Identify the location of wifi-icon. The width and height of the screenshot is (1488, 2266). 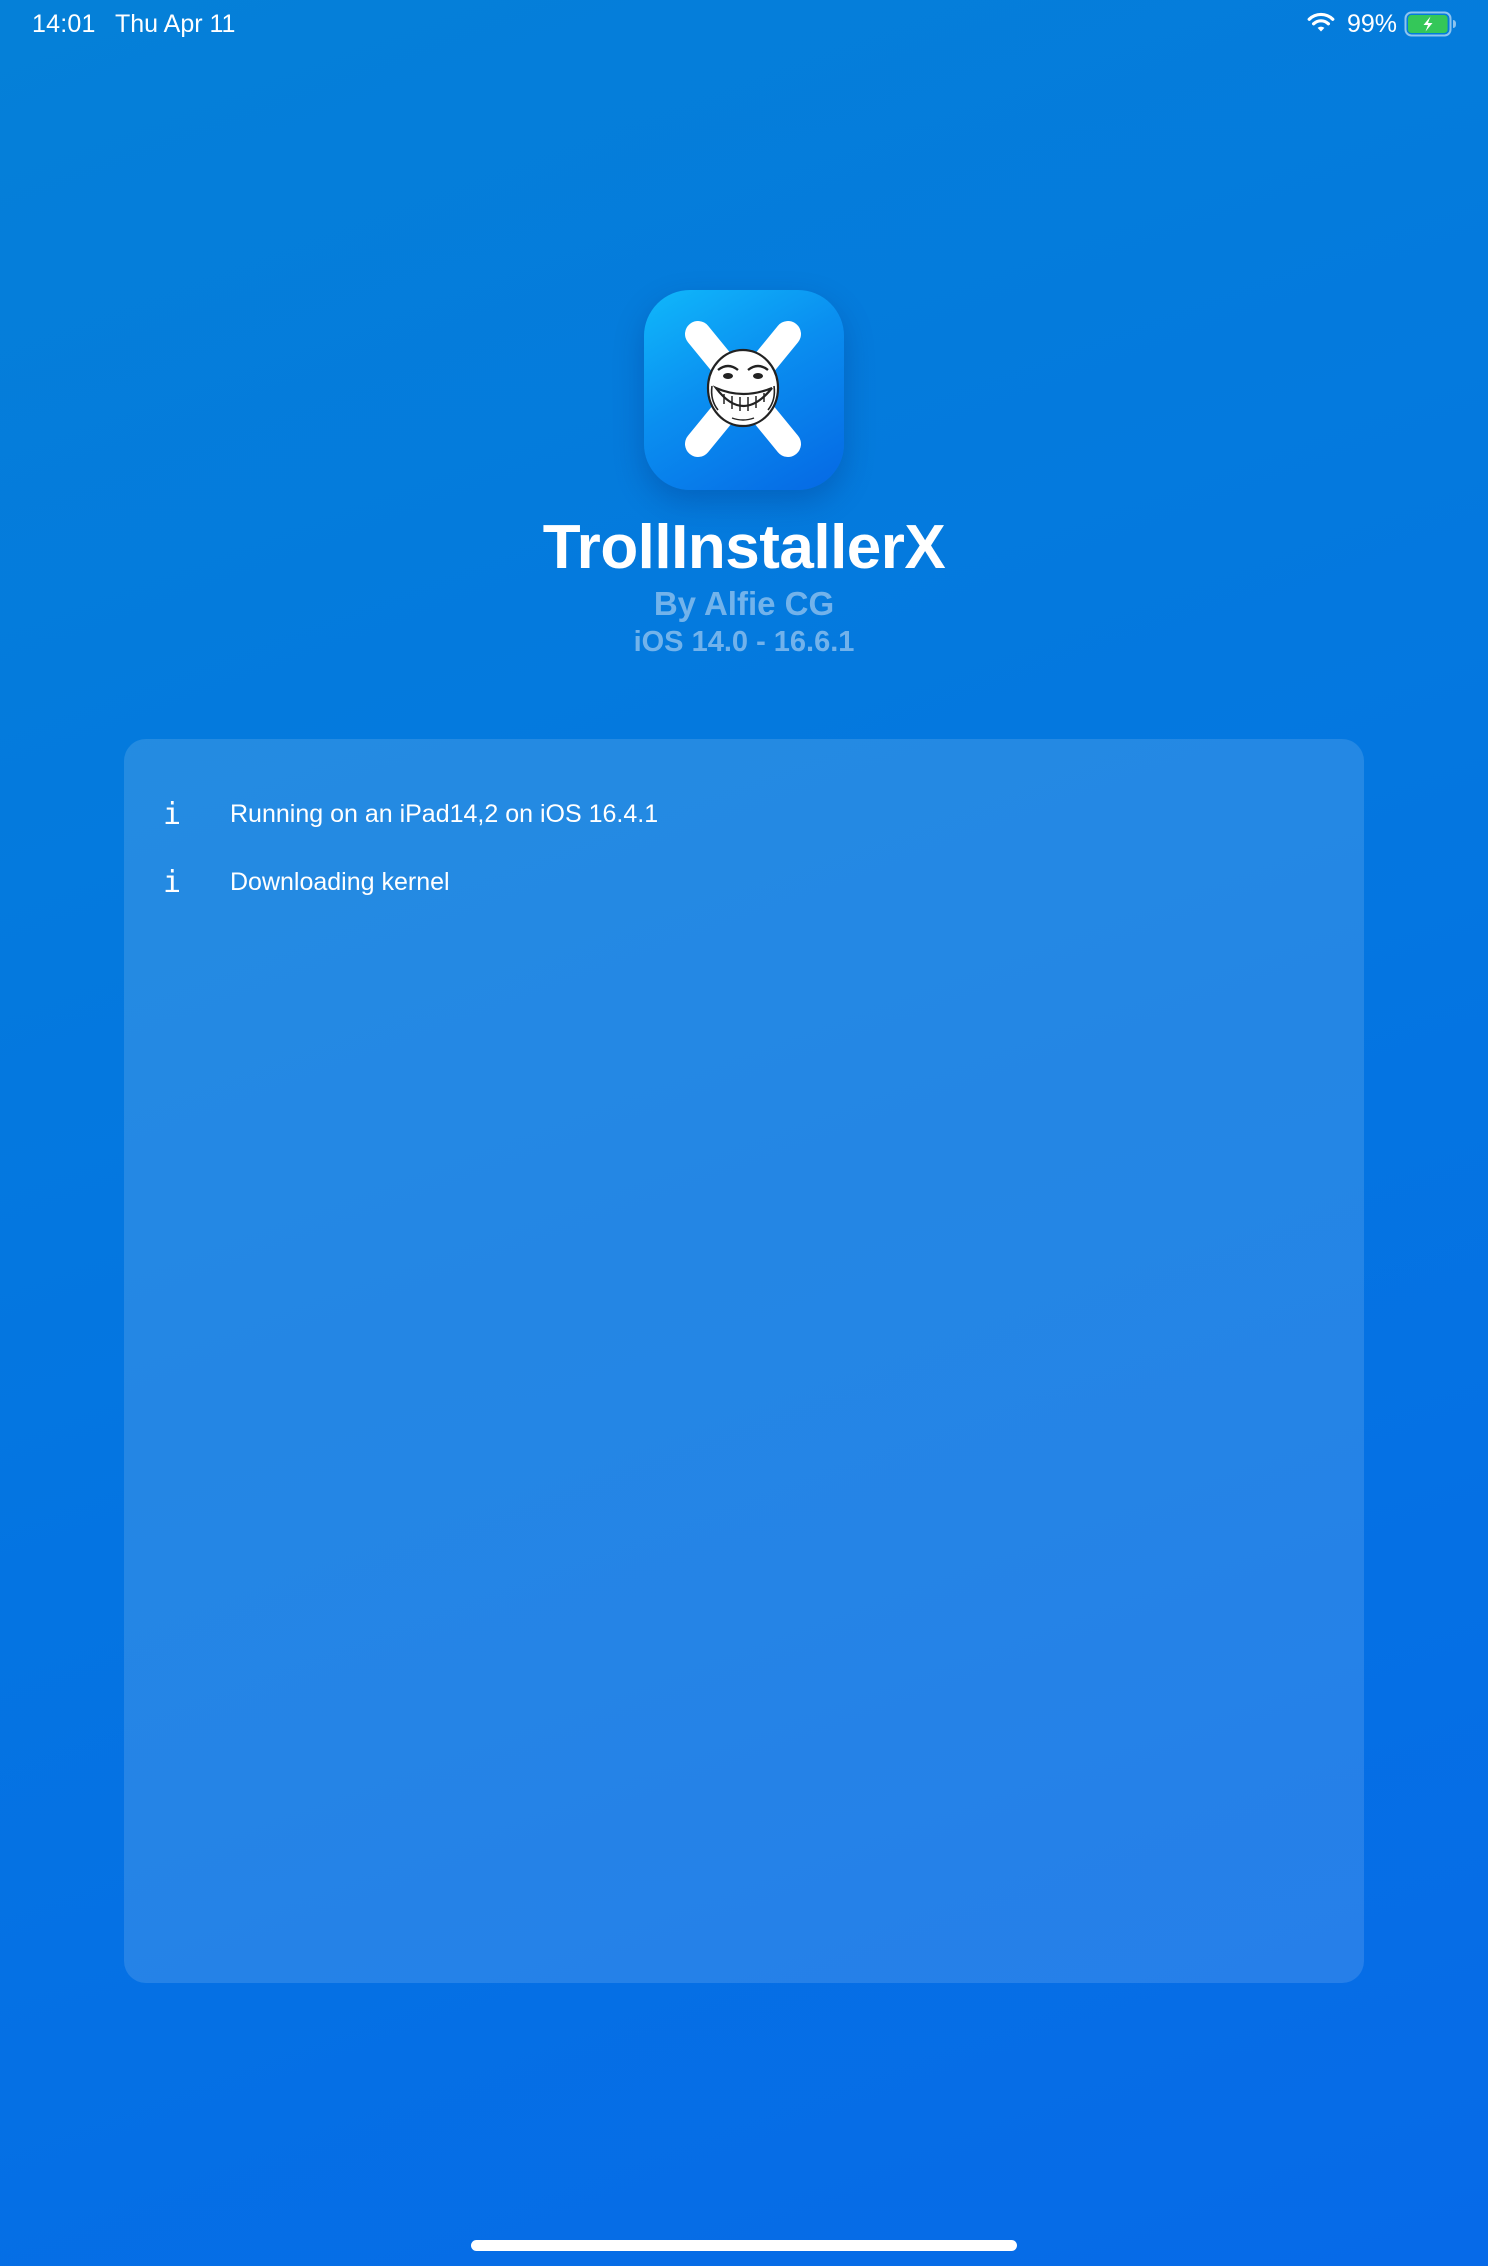
(1321, 23).